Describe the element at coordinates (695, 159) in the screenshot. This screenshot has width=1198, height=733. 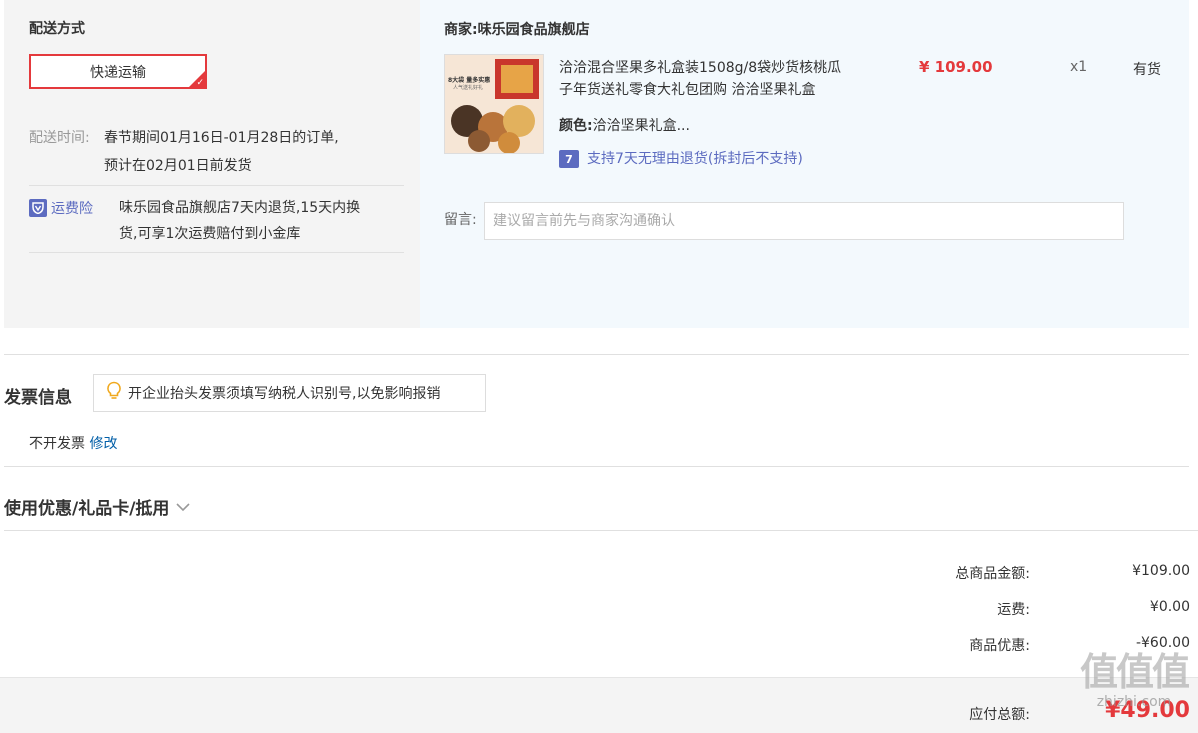
I see `return-policy-text: 支持7天无理由退货(拆封后不支持)` at that location.